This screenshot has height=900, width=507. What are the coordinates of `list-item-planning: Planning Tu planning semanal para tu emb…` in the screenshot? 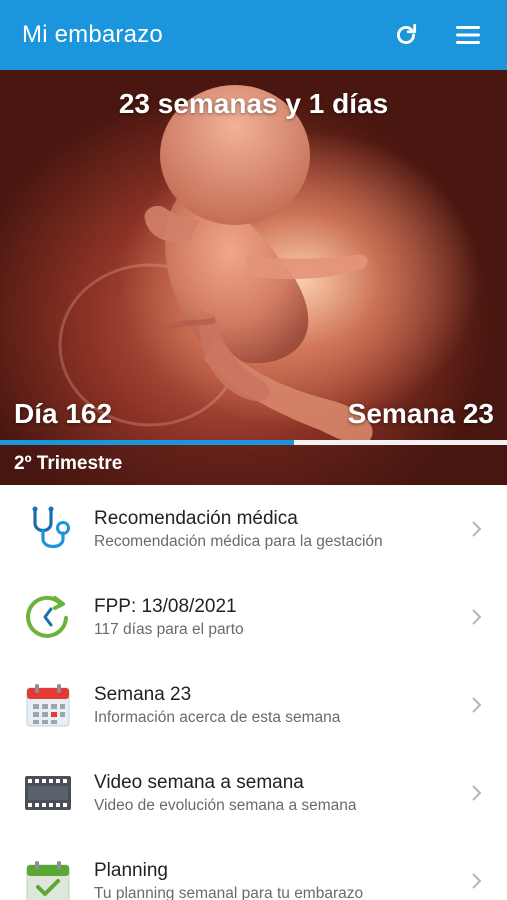 It's located at (253, 868).